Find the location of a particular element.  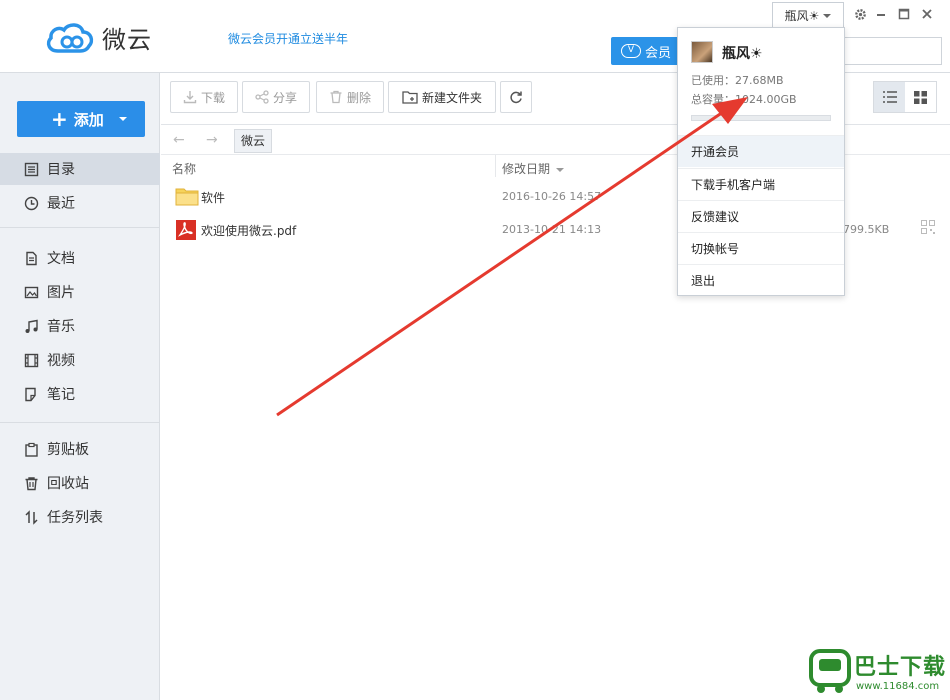

sidebar-item-tasks: 任务列表 is located at coordinates (80, 517).